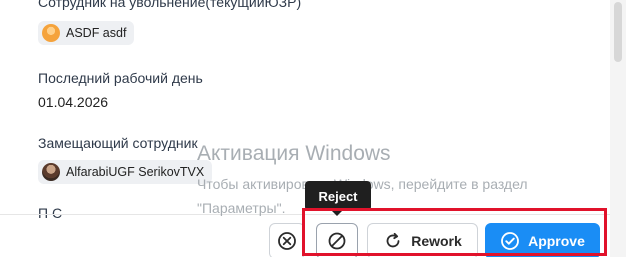 The width and height of the screenshot is (626, 257). I want to click on employee-chip-label: ASDF asdf, so click(96, 33).